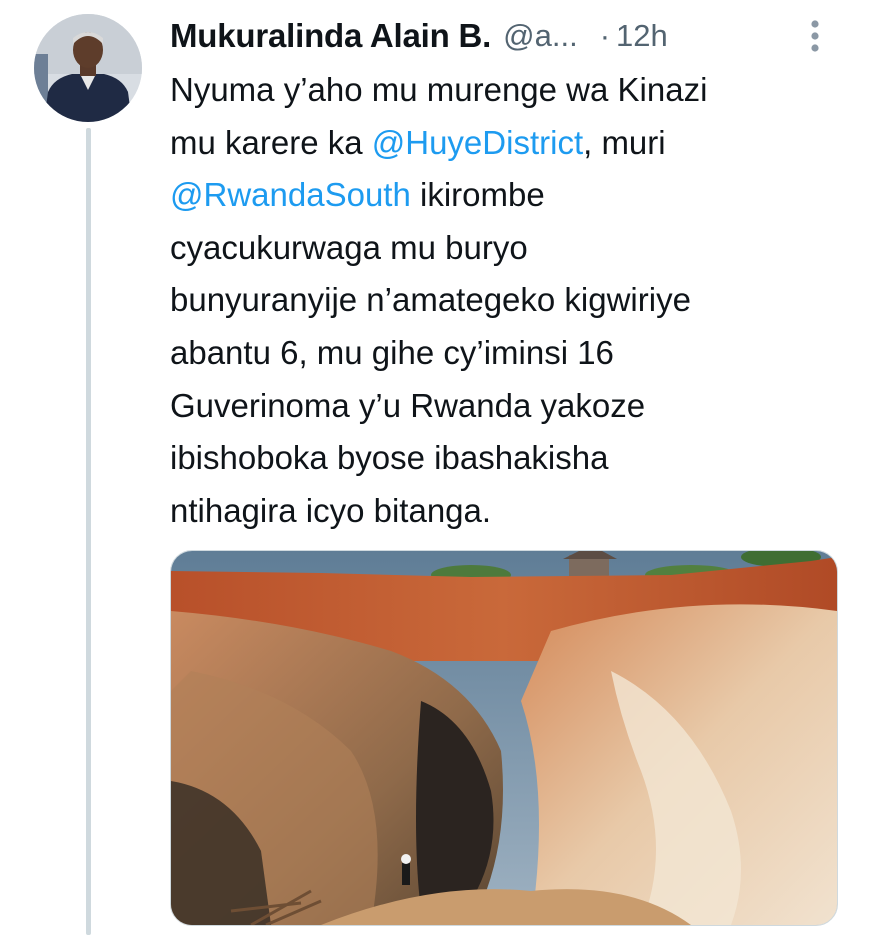 The image size is (870, 935). What do you see at coordinates (439, 89) in the screenshot?
I see `tweet-text-segment: Nyuma y’aho mu murenge wa Kinazi` at bounding box center [439, 89].